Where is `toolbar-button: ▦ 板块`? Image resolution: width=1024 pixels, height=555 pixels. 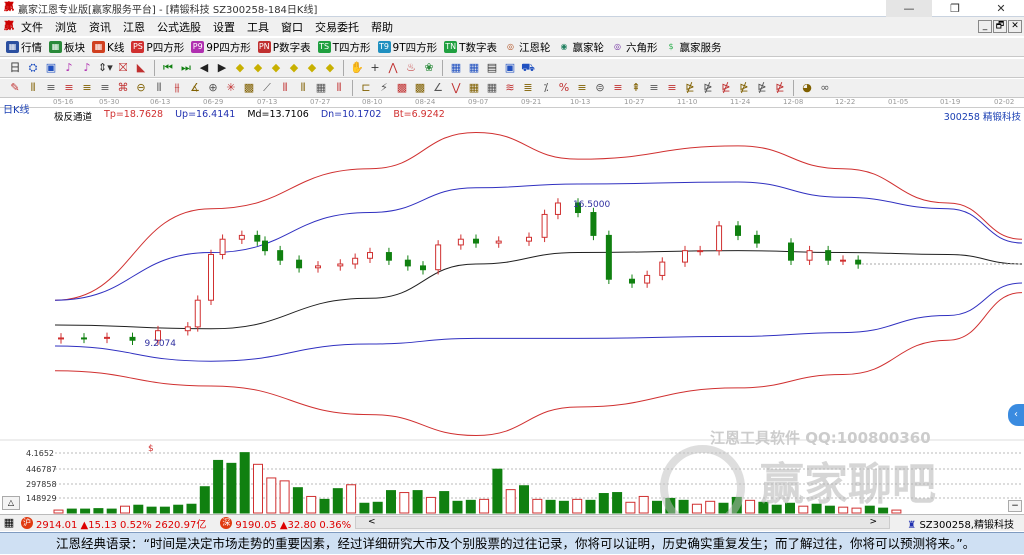
toolbar-button: ▦ 板块 is located at coordinates (67, 47).